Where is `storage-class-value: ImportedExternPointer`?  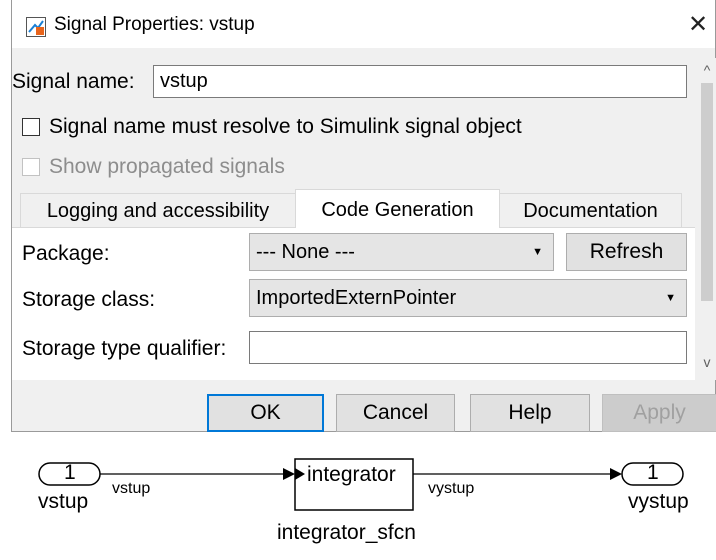
storage-class-value: ImportedExternPointer is located at coordinates (356, 298).